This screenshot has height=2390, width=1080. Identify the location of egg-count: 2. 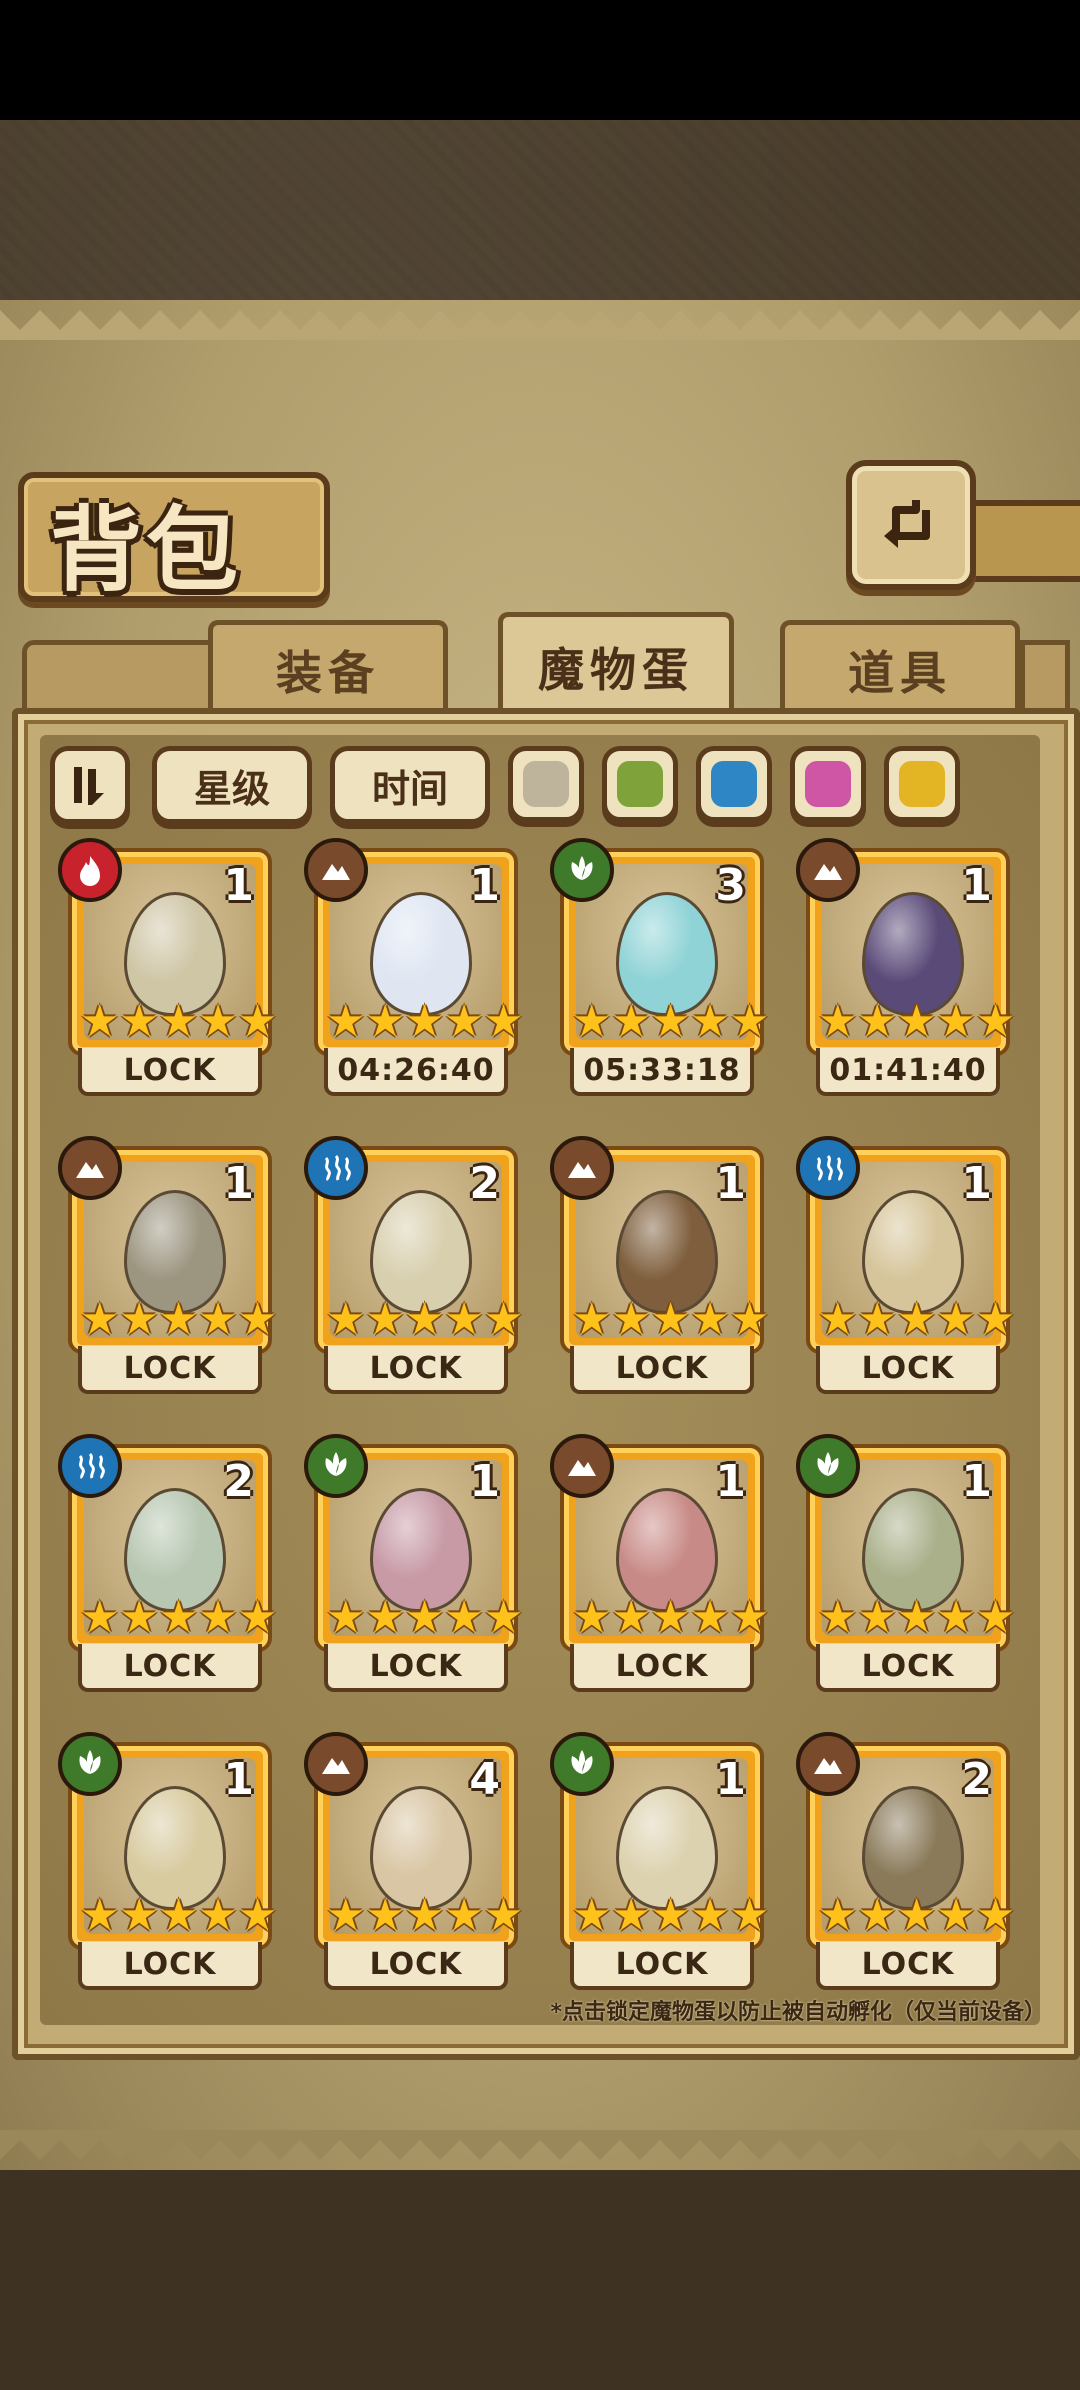
(976, 1779).